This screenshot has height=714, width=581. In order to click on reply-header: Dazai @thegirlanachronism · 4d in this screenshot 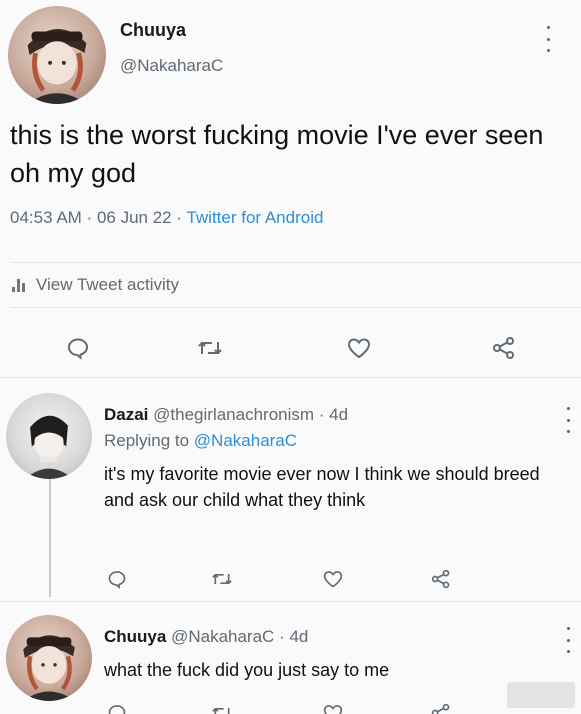, I will do `click(226, 415)`.